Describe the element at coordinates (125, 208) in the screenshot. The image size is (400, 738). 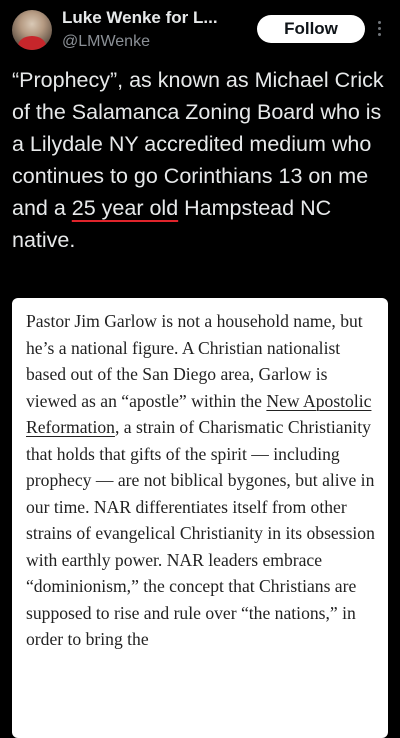
I see `tweet-text-underlined: 25 year old` at that location.